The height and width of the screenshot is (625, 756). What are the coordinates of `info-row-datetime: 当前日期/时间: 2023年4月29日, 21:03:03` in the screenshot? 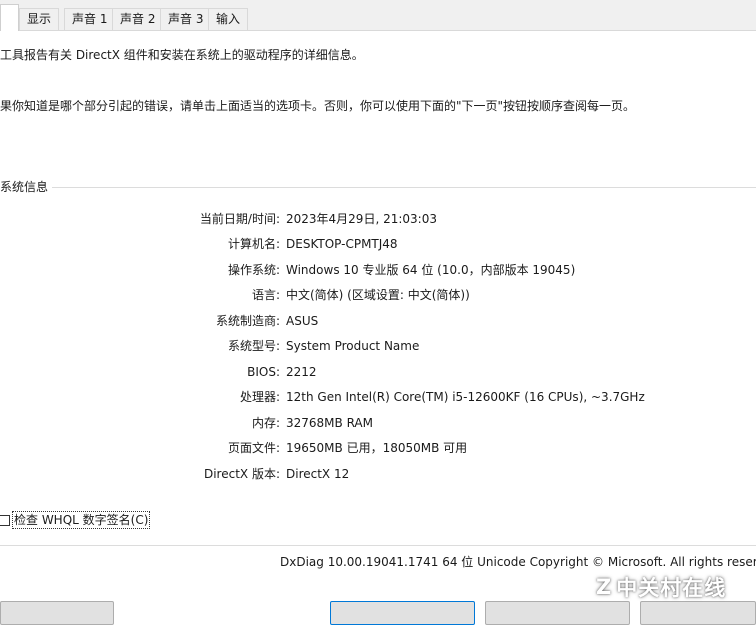 It's located at (378, 219).